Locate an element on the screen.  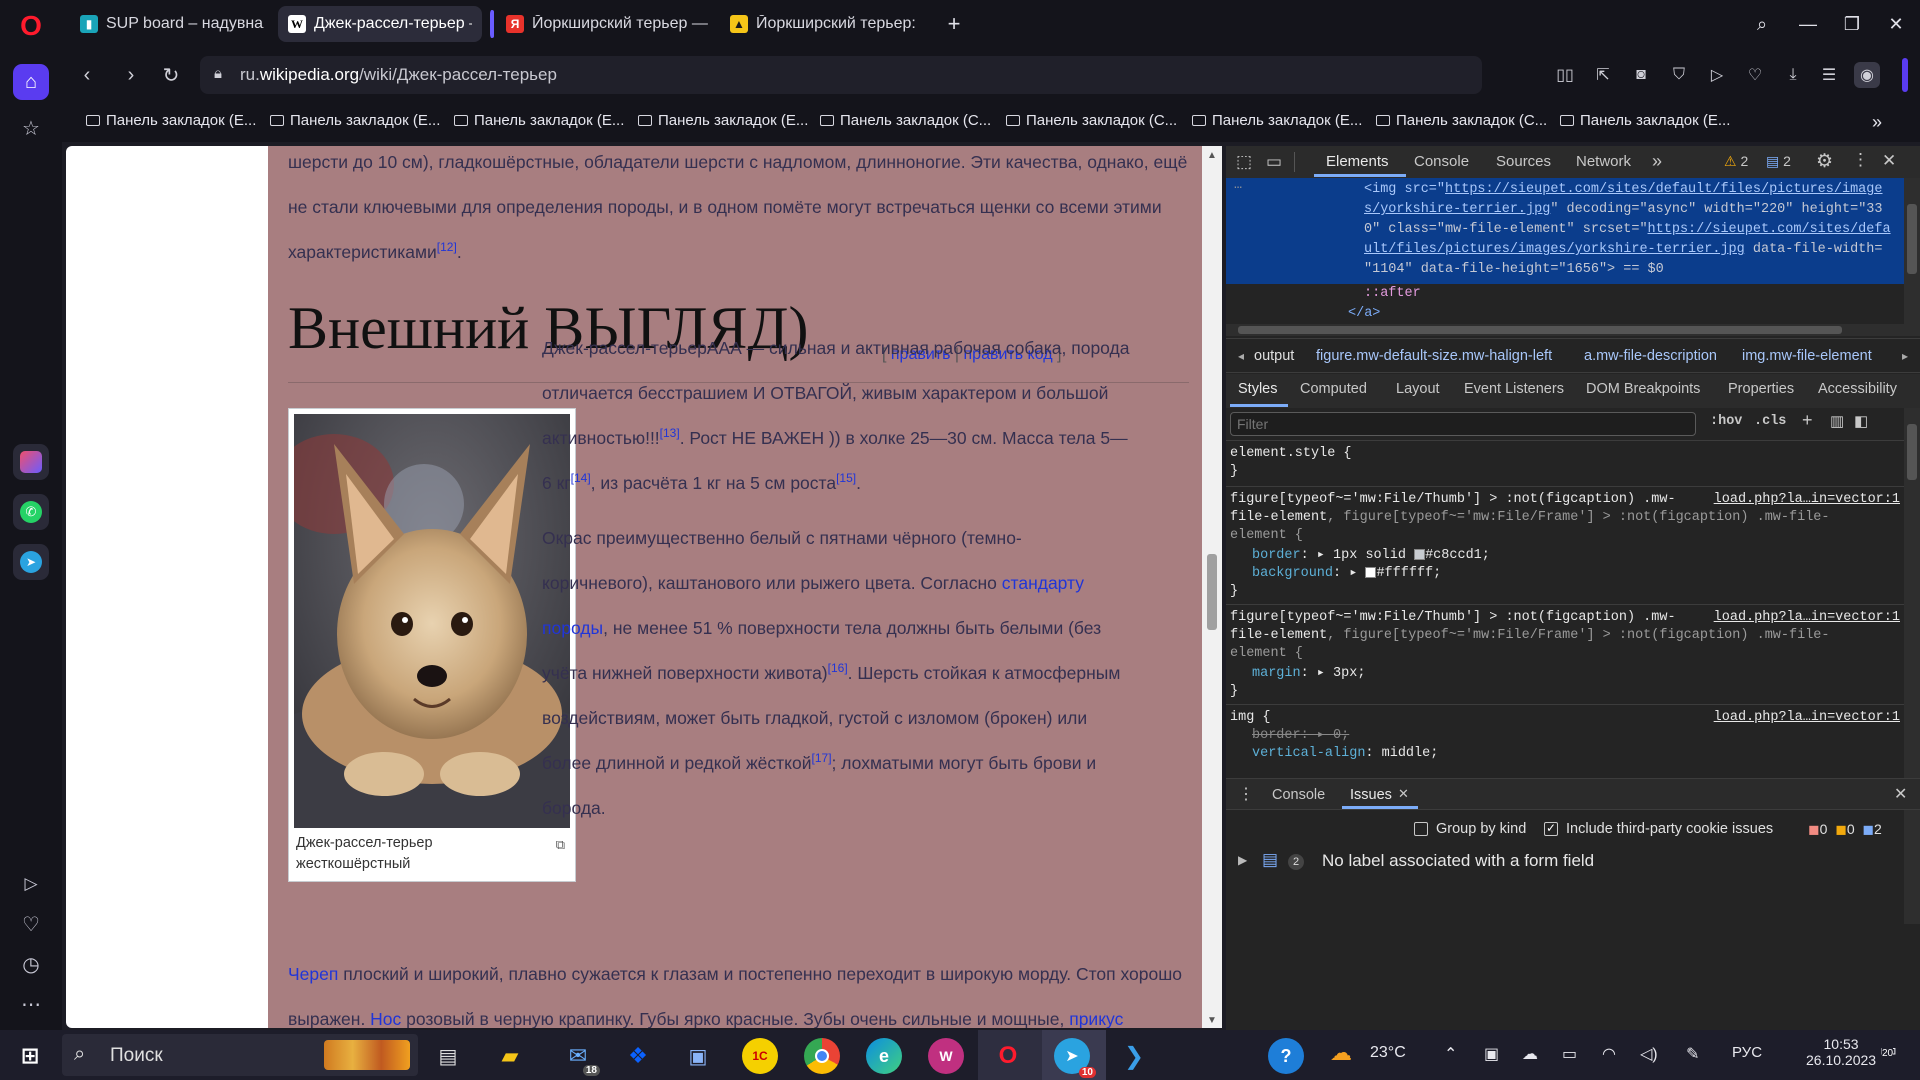
more-dots-icon: ⋯ is located at coordinates (31, 1004).